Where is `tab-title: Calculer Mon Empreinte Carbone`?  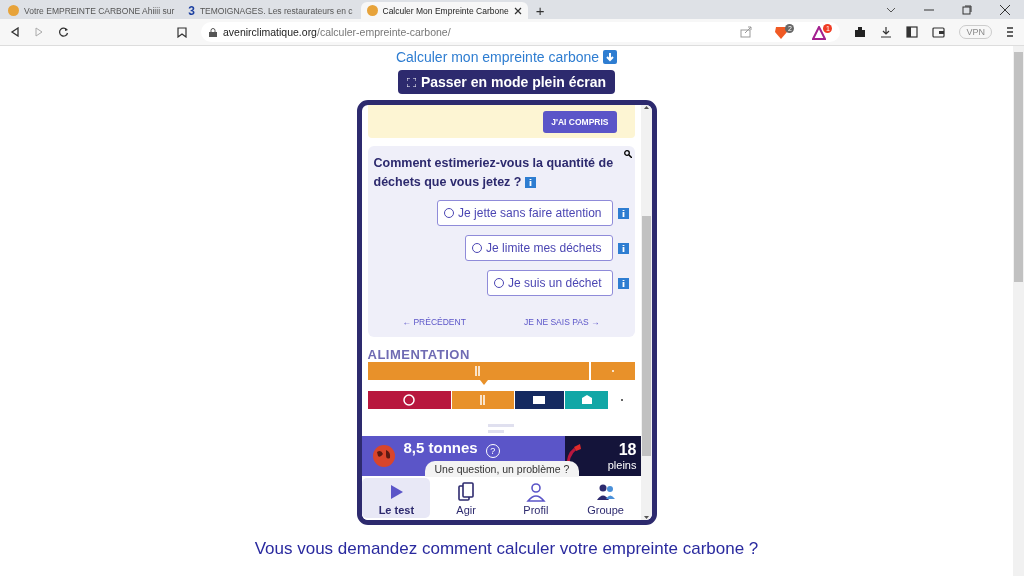
tab-title: Calculer Mon Empreinte Carbone is located at coordinates (445, 10).